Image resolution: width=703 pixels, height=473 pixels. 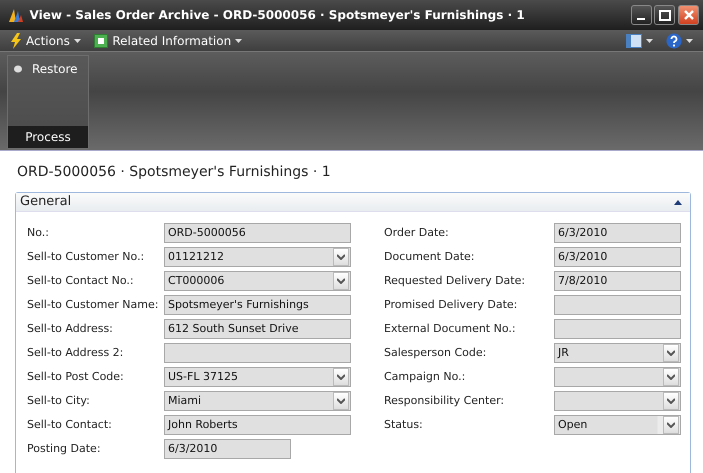 I want to click on field-label: Sell-to Post Code:, so click(x=76, y=376).